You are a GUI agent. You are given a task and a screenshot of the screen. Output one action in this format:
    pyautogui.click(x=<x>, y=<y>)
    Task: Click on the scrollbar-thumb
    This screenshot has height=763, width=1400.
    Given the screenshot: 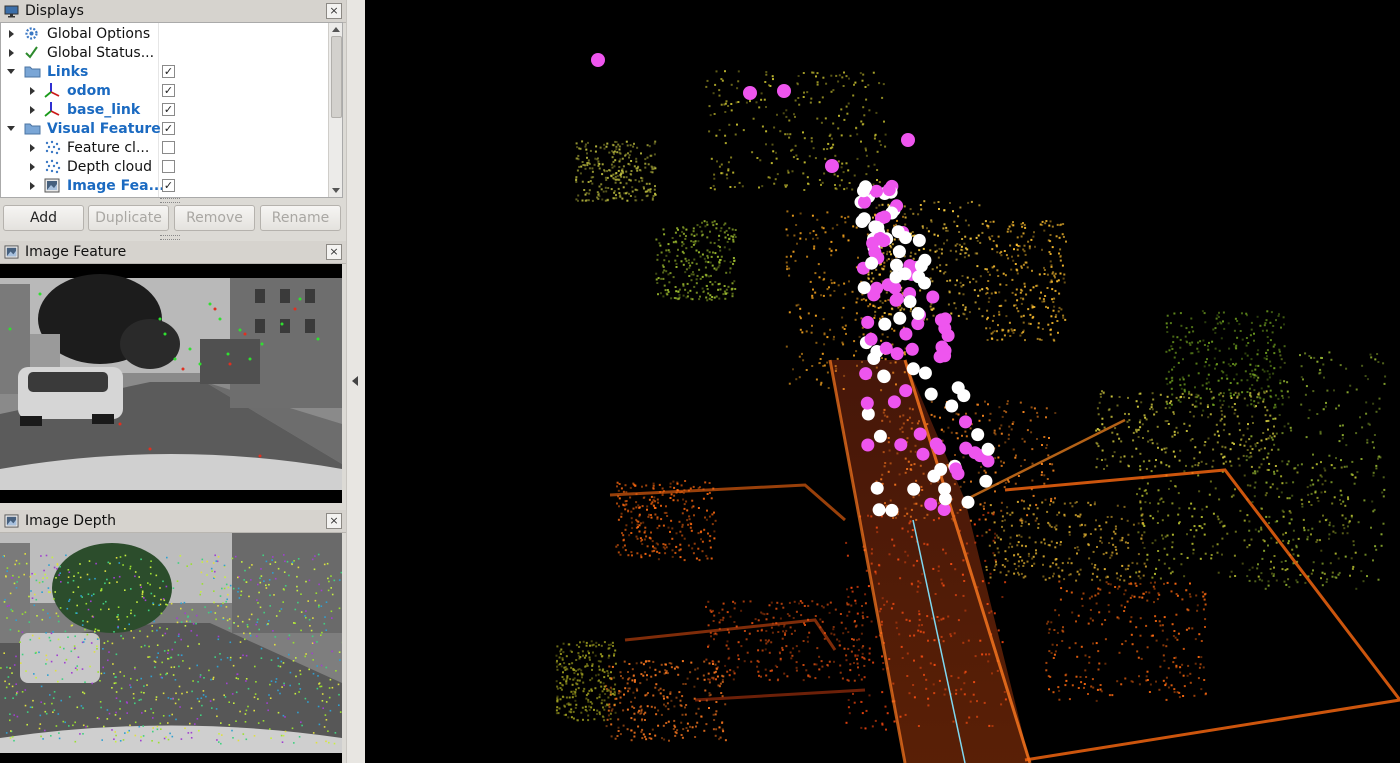 What is the action you would take?
    pyautogui.click(x=336, y=77)
    